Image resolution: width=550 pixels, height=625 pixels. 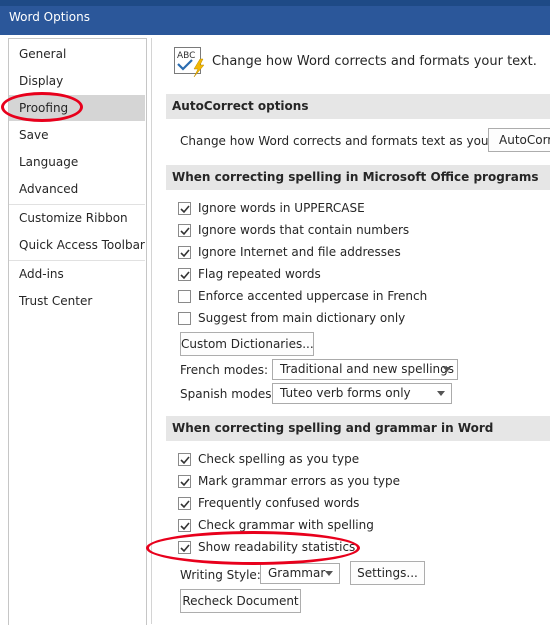 I want to click on checkbox-label: Mark grammar errors as you type, so click(x=299, y=481).